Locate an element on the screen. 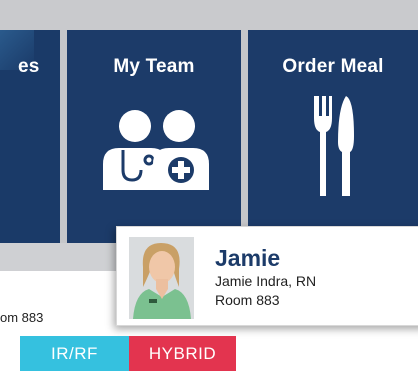 This screenshot has width=418, height=371. caregiver-name: Jamie is located at coordinates (248, 258).